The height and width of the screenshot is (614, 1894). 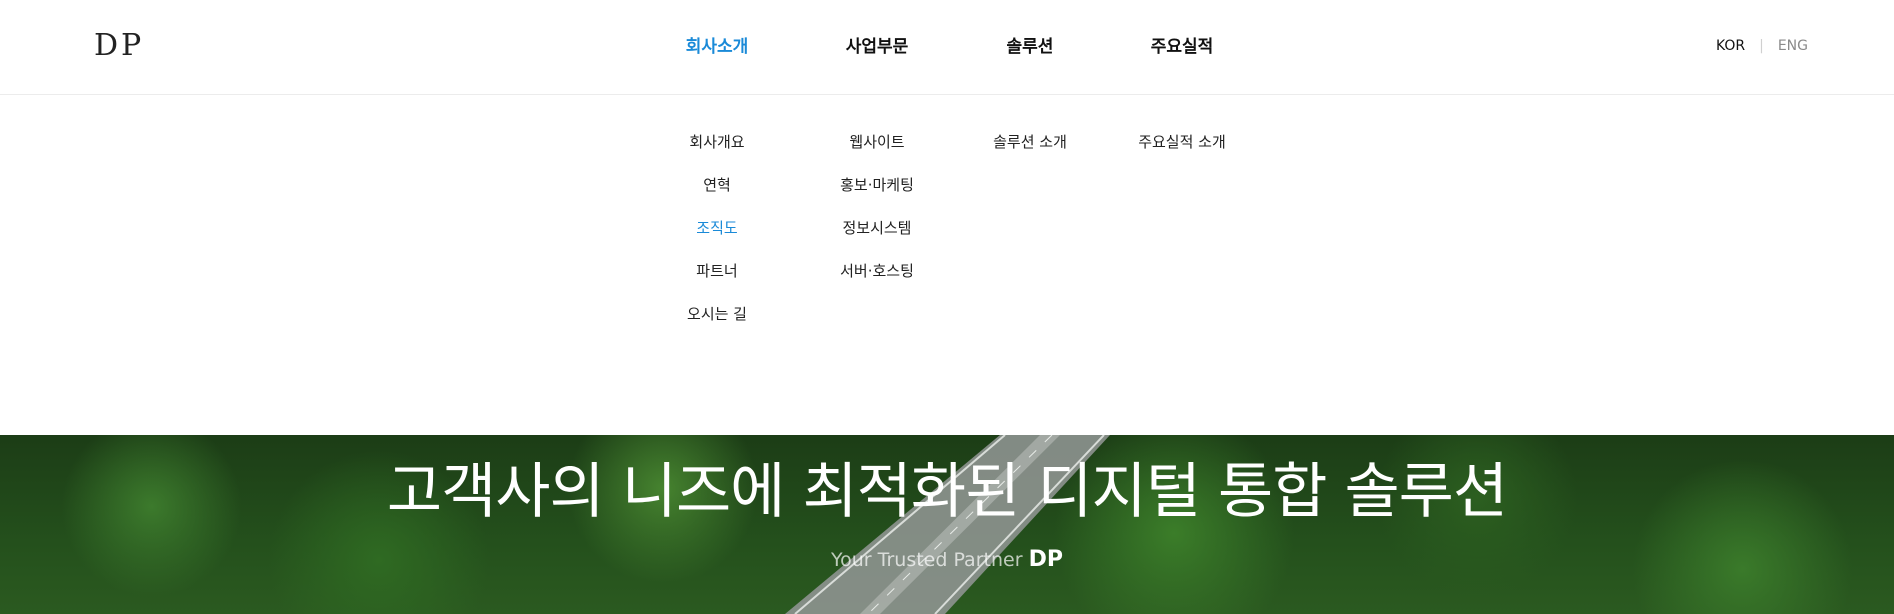 What do you see at coordinates (717, 153) in the screenshot?
I see `submenu-item-overview: 회사개요` at bounding box center [717, 153].